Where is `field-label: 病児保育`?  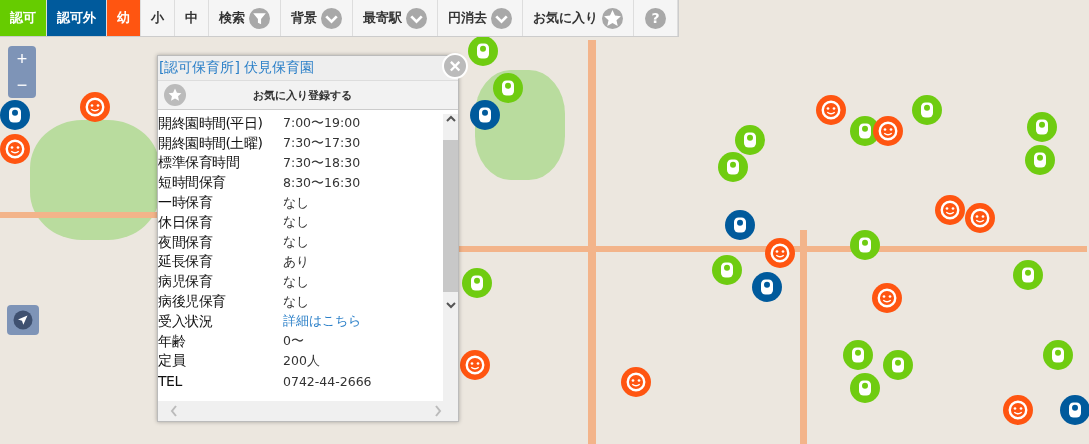 field-label: 病児保育 is located at coordinates (186, 282).